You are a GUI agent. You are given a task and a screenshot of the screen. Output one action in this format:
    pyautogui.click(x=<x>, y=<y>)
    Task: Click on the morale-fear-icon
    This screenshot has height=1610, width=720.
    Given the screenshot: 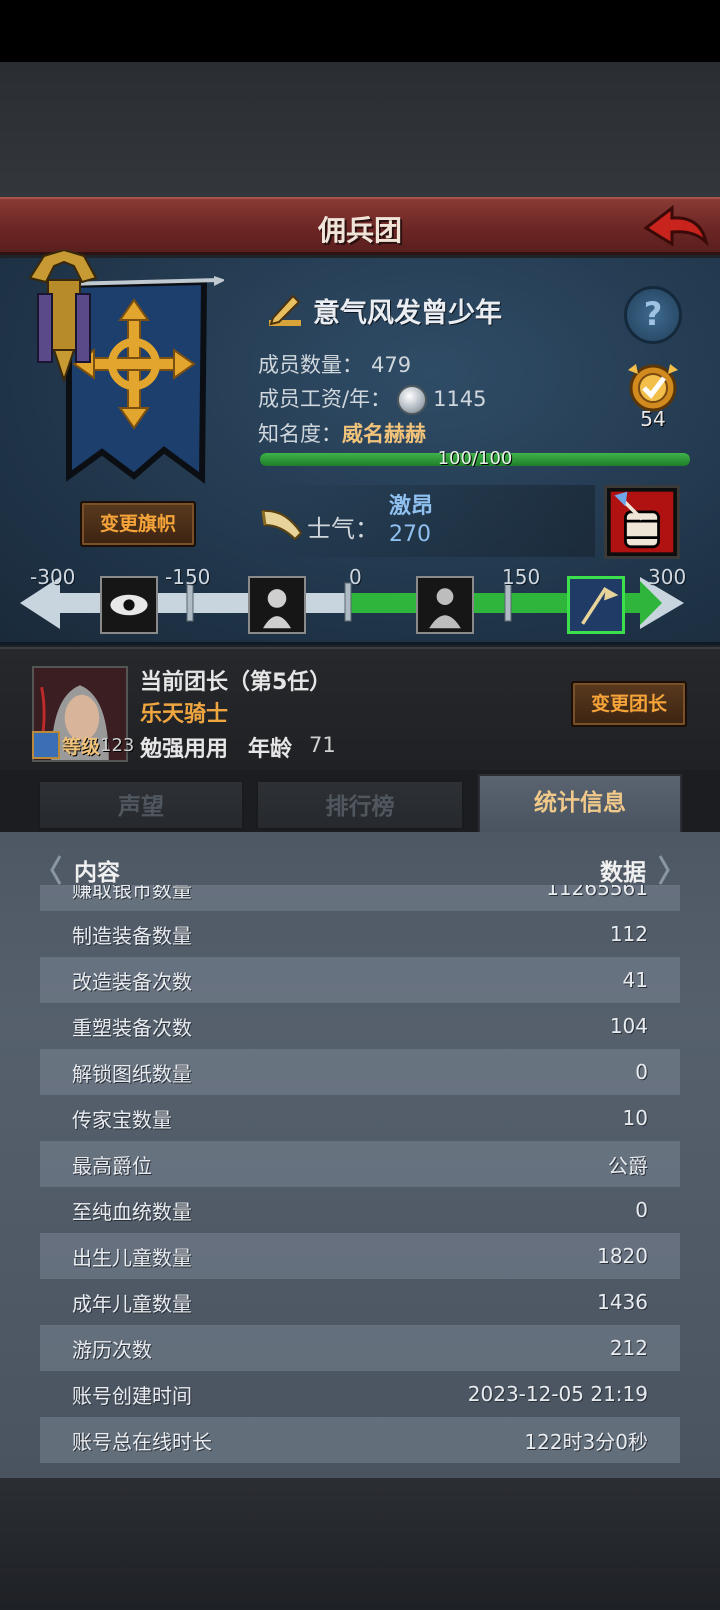 What is the action you would take?
    pyautogui.click(x=277, y=605)
    